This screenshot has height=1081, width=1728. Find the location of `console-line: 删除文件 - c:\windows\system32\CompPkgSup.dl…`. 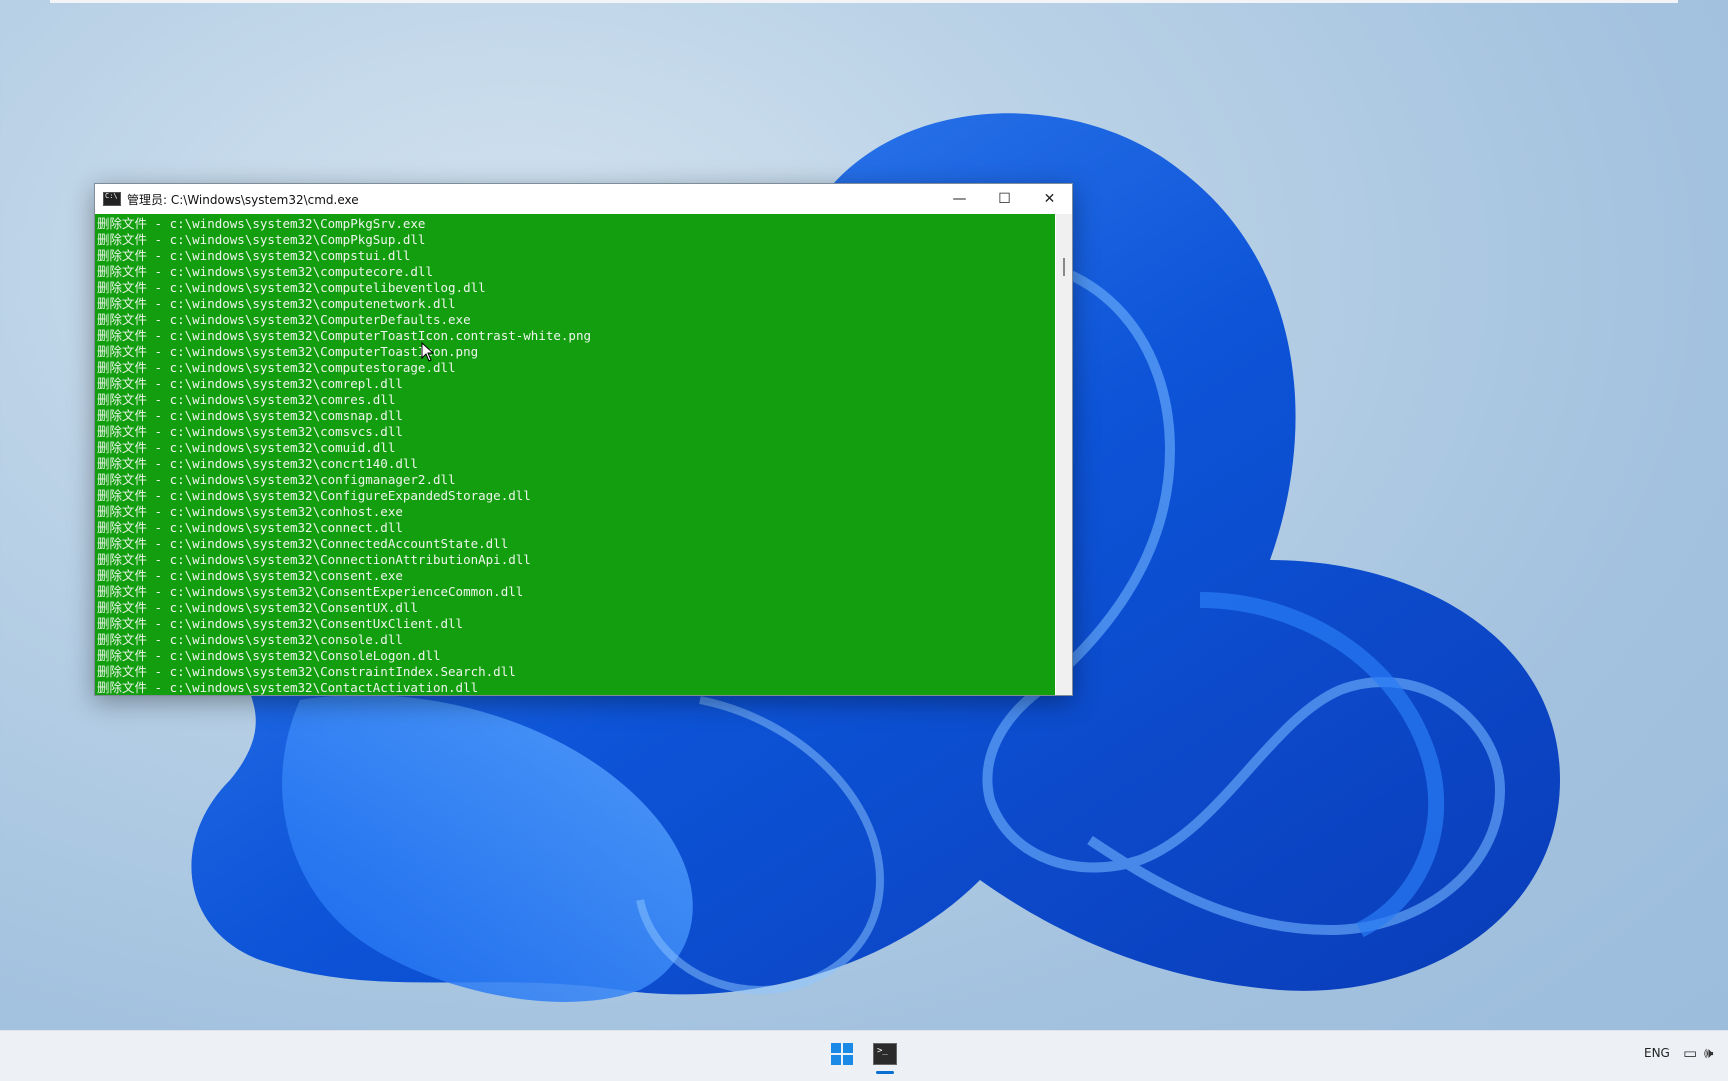

console-line: 删除文件 - c:\windows\system32\CompPkgSup.dl… is located at coordinates (261, 239).